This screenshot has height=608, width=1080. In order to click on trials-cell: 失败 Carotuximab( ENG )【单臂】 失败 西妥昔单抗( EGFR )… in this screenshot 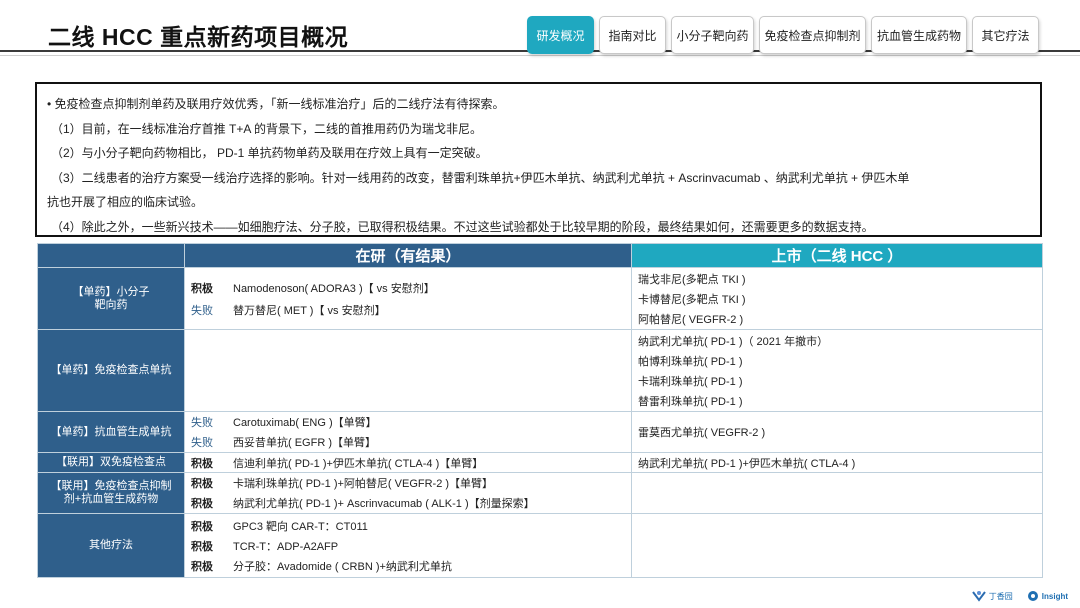, I will do `click(408, 432)`.